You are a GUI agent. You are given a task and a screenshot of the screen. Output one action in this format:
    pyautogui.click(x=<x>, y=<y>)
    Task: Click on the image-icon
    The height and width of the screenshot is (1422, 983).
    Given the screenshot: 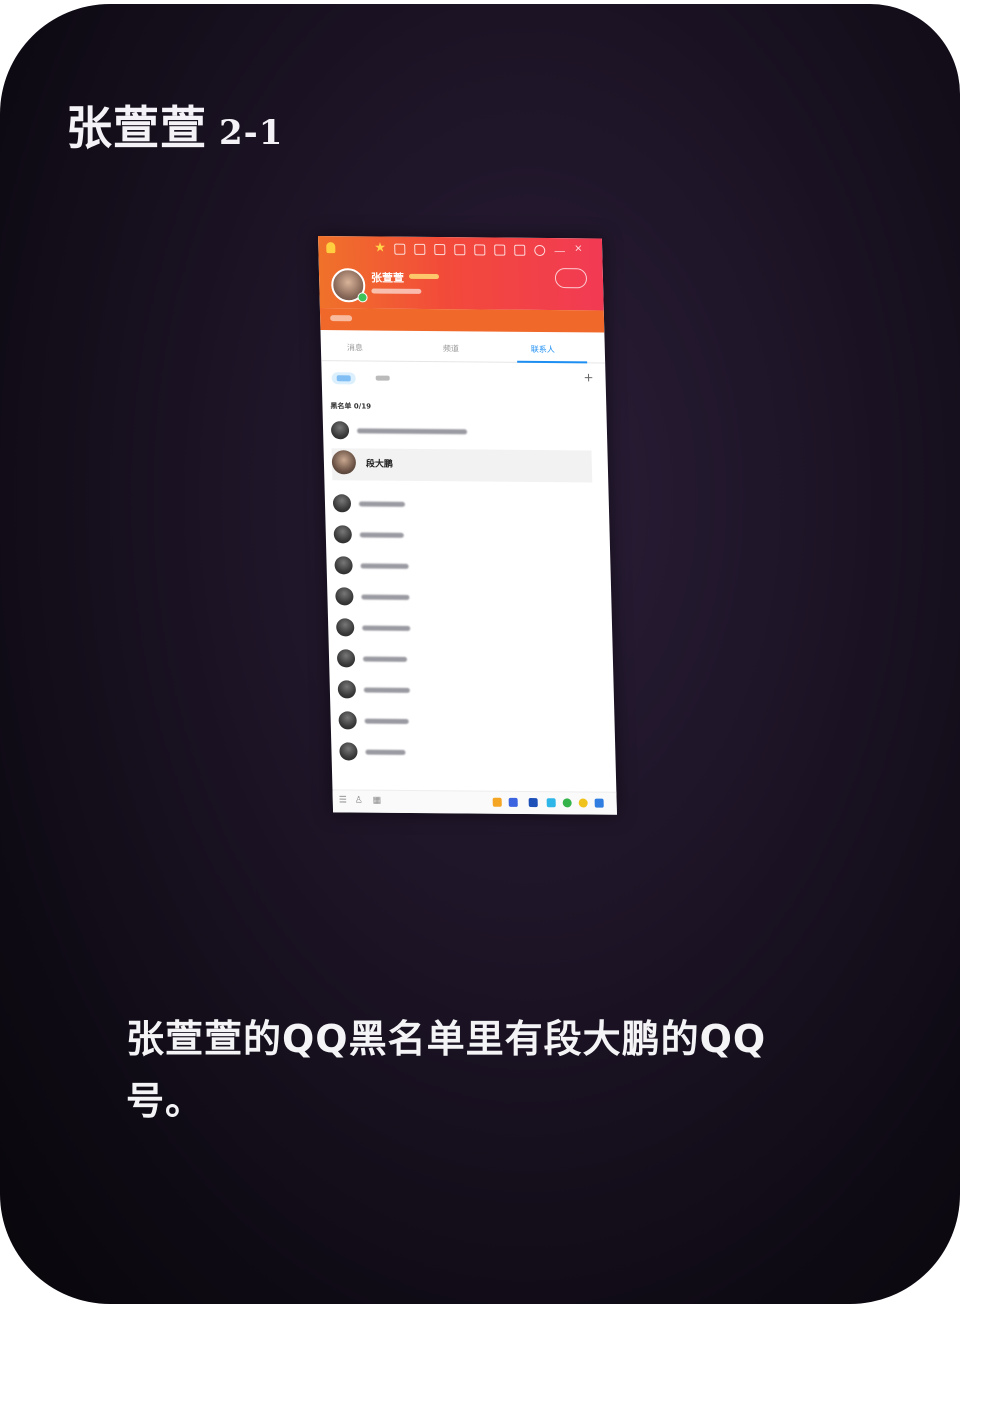 What is the action you would take?
    pyautogui.click(x=500, y=250)
    